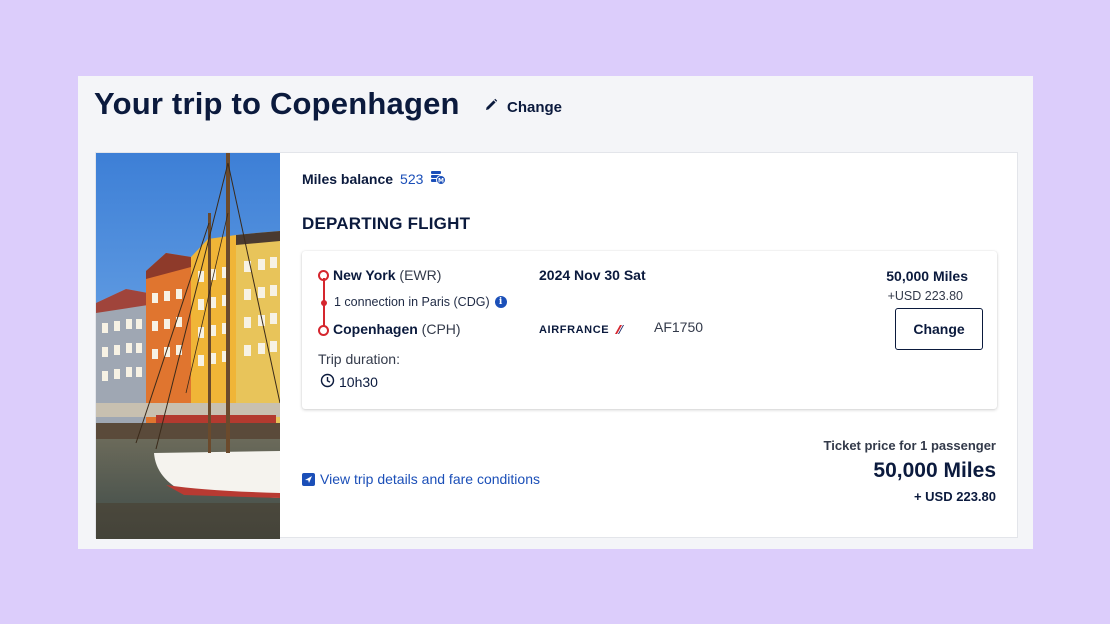 This screenshot has height=624, width=1110. I want to click on connection-text: 1 connection in Paris (CDG), so click(412, 302).